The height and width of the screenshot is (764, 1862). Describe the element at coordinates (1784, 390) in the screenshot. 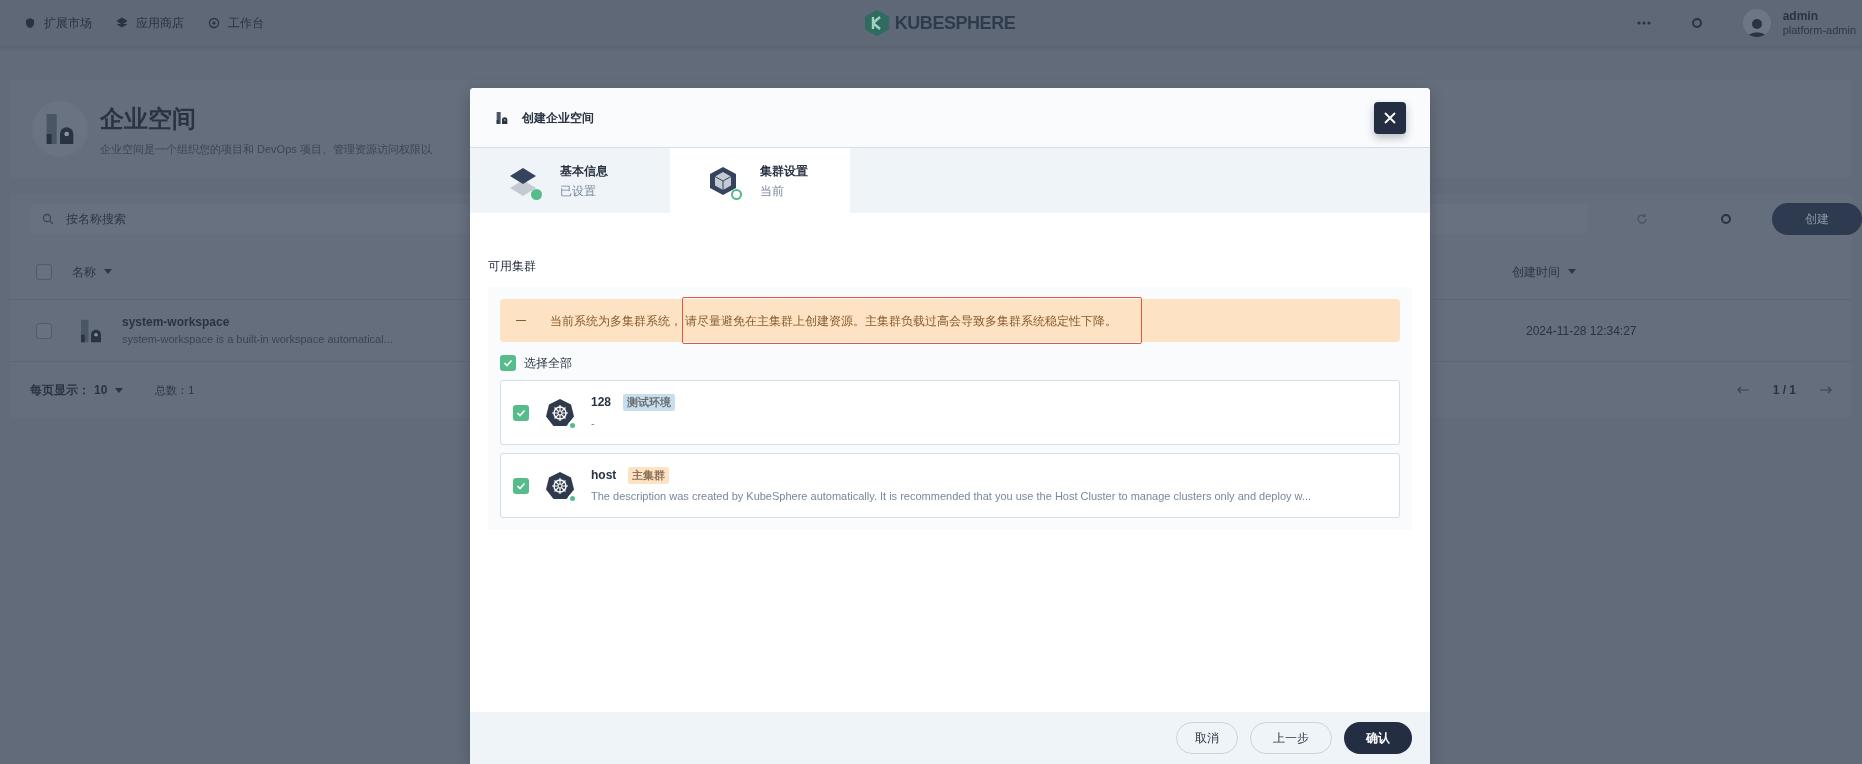

I see `page-indicator: 1 / 1` at that location.